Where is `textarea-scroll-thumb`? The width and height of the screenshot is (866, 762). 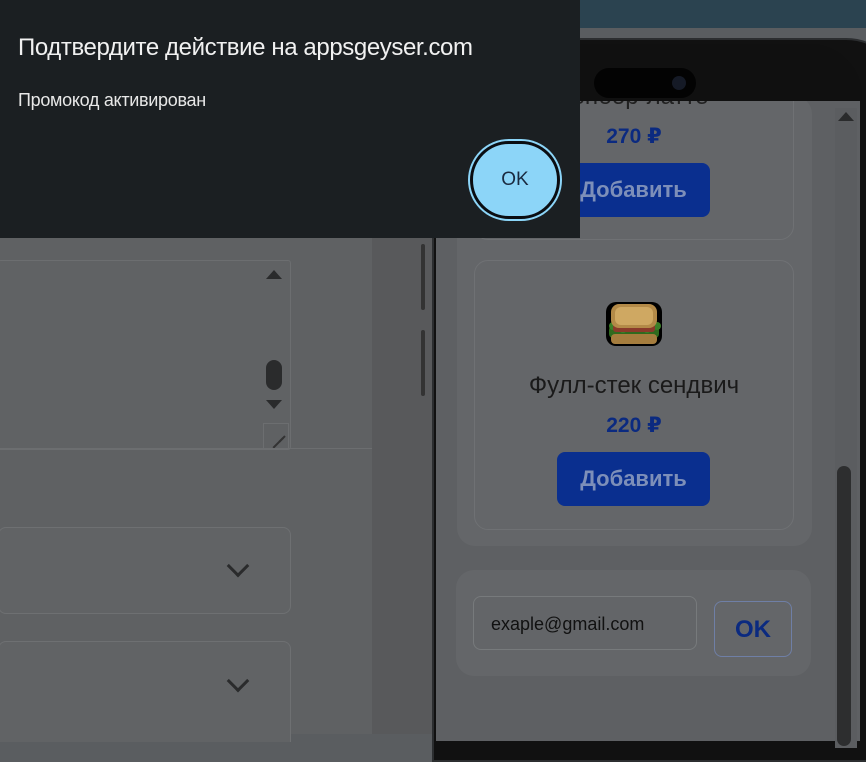 textarea-scroll-thumb is located at coordinates (274, 375).